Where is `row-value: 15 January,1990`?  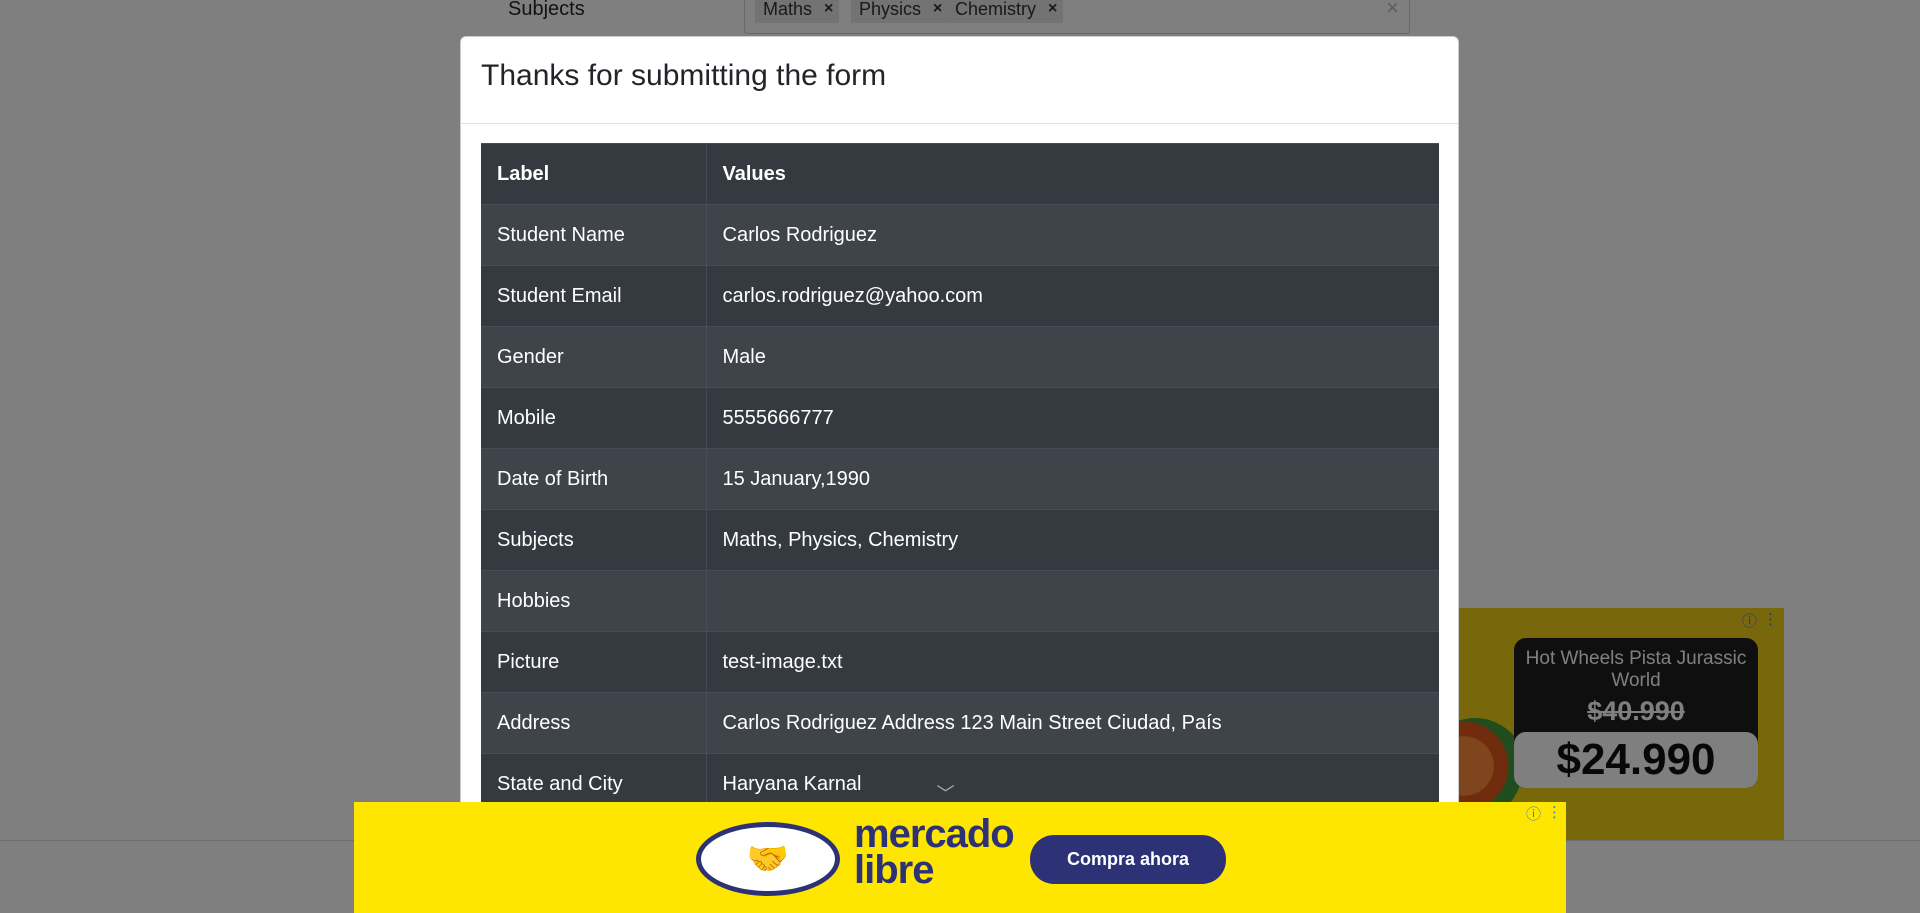
row-value: 15 January,1990 is located at coordinates (1072, 479).